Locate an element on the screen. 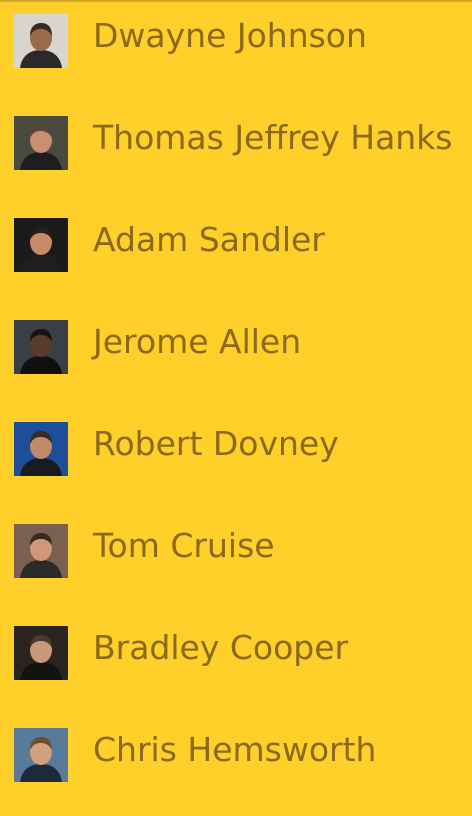 The height and width of the screenshot is (816, 472). person-name: Thomas Jeffrey Hanks is located at coordinates (273, 137).